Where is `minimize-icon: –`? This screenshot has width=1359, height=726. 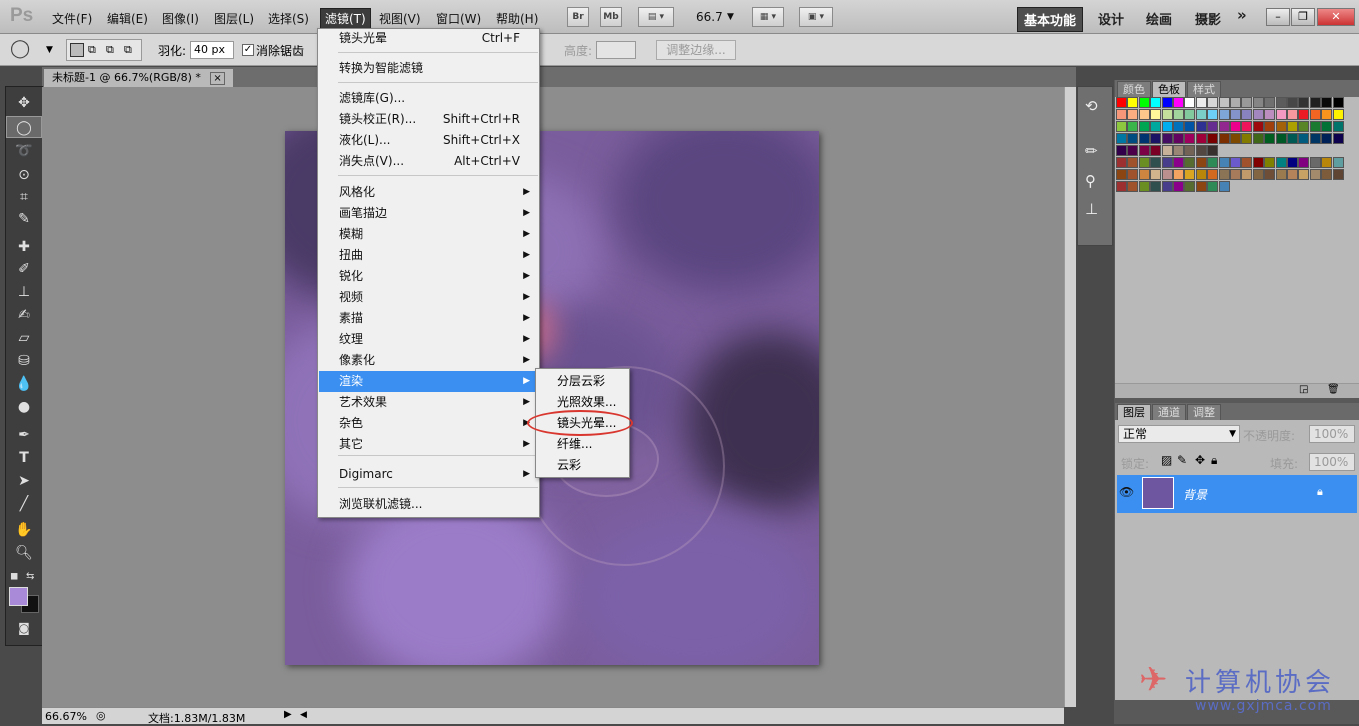 minimize-icon: – is located at coordinates (1278, 17).